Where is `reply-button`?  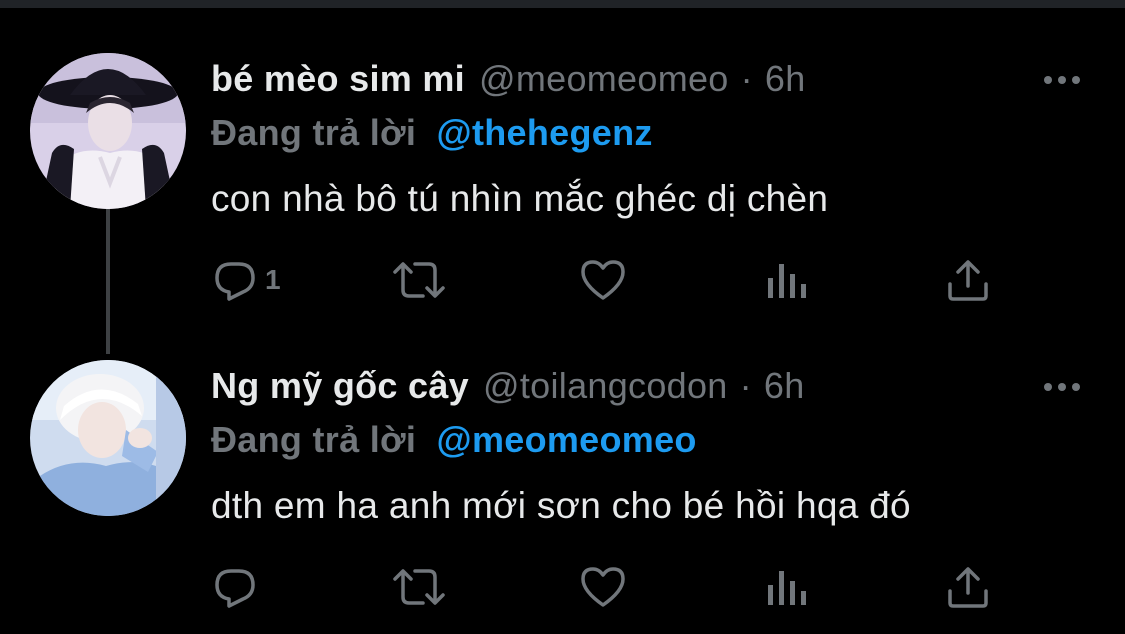
reply-button is located at coordinates (238, 587).